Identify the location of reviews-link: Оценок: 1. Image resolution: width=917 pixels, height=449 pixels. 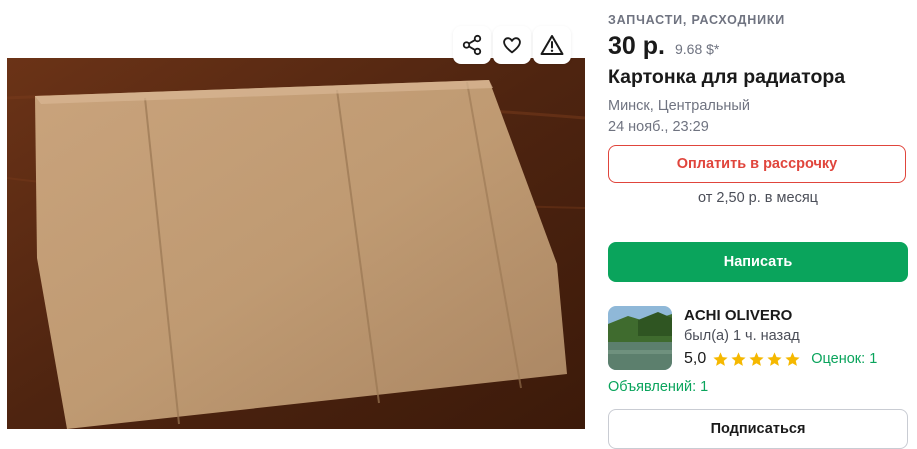
(844, 359).